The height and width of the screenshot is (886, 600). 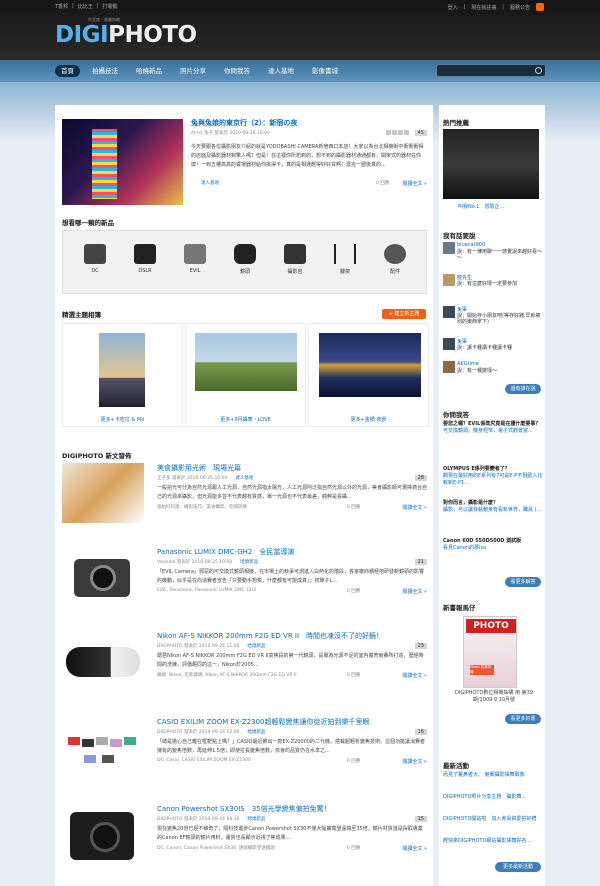 What do you see at coordinates (325, 71) in the screenshot?
I see `nav-bookstore: 影像書城` at bounding box center [325, 71].